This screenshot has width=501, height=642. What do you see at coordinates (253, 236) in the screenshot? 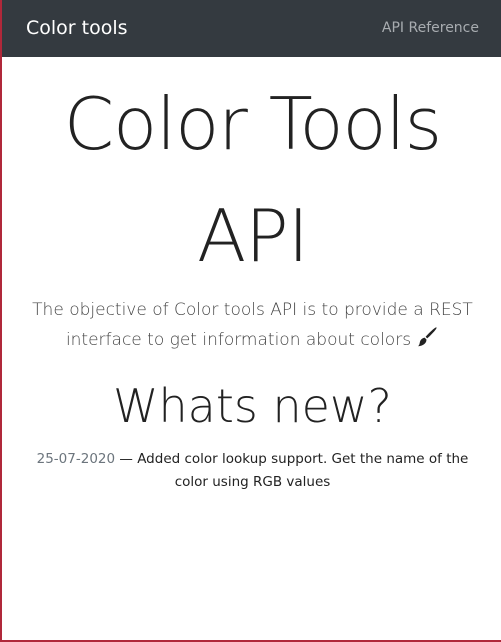
I see `page-title-line-2: API` at bounding box center [253, 236].